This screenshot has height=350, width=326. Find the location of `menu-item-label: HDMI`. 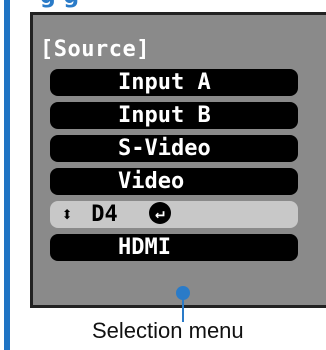

menu-item-label: HDMI is located at coordinates (144, 247).